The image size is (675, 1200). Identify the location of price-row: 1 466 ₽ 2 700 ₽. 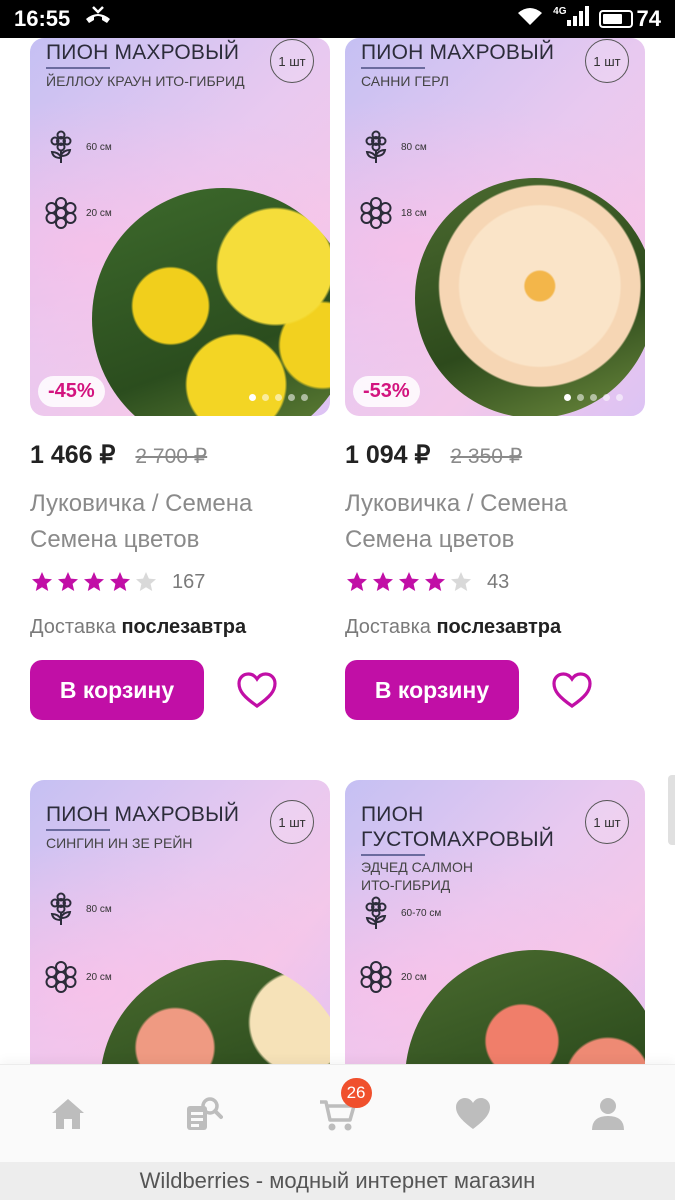
(118, 455).